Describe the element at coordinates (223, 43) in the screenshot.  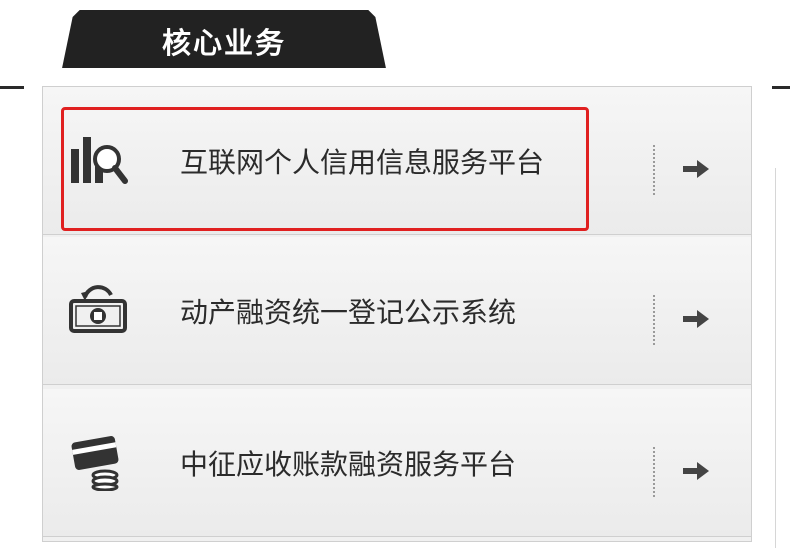
I see `section-title: 核心业务` at that location.